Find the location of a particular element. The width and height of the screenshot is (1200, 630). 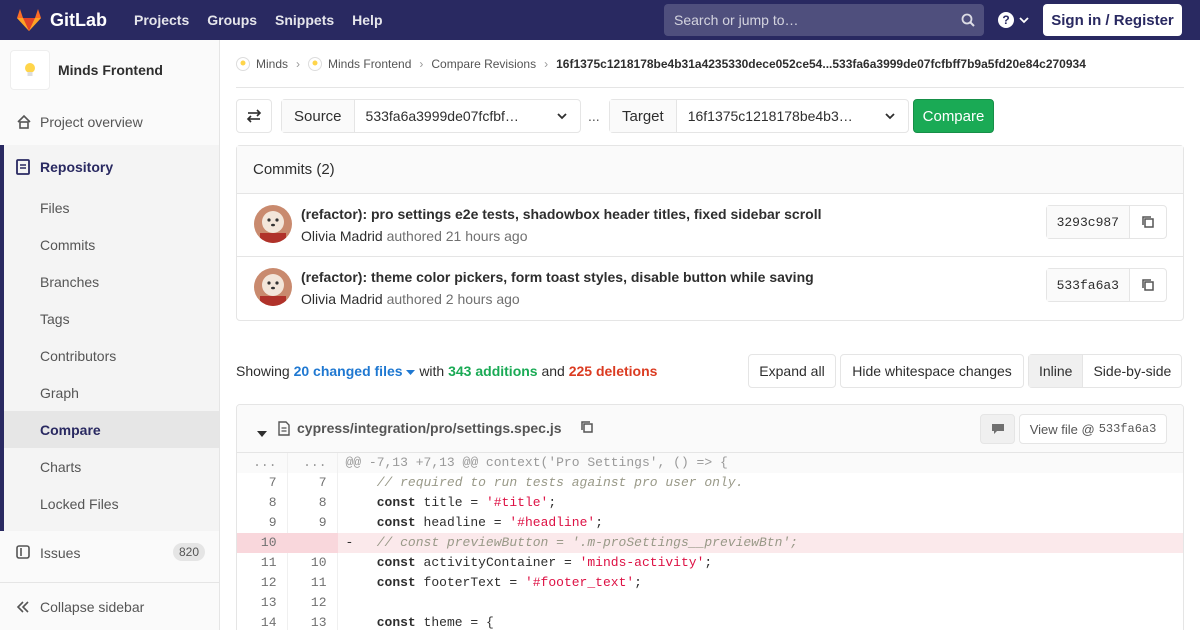

help-icon: ? is located at coordinates (1006, 20).